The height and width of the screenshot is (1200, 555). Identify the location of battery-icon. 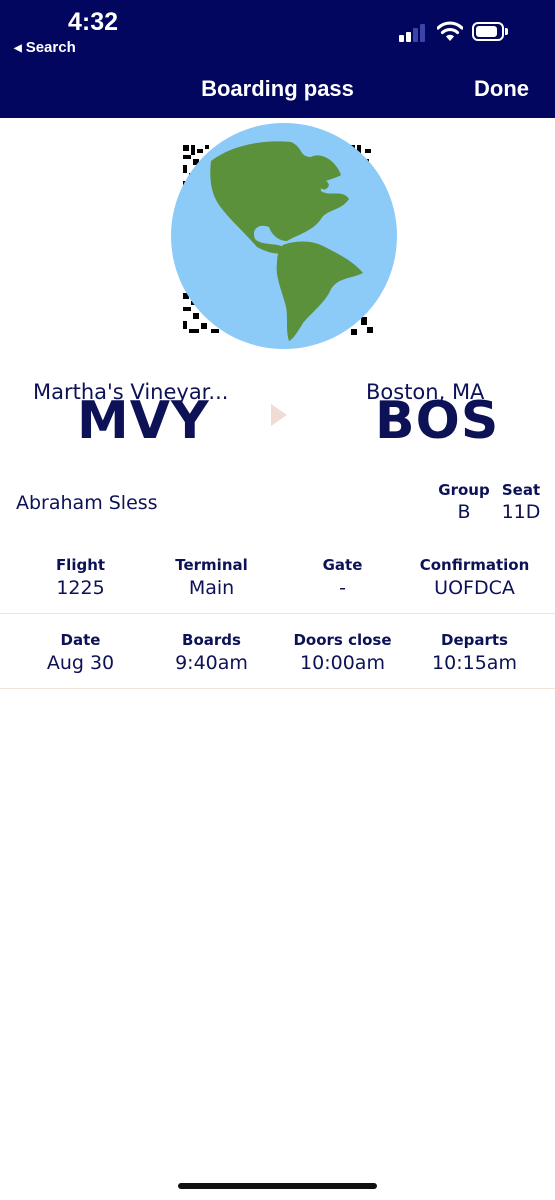
(488, 31).